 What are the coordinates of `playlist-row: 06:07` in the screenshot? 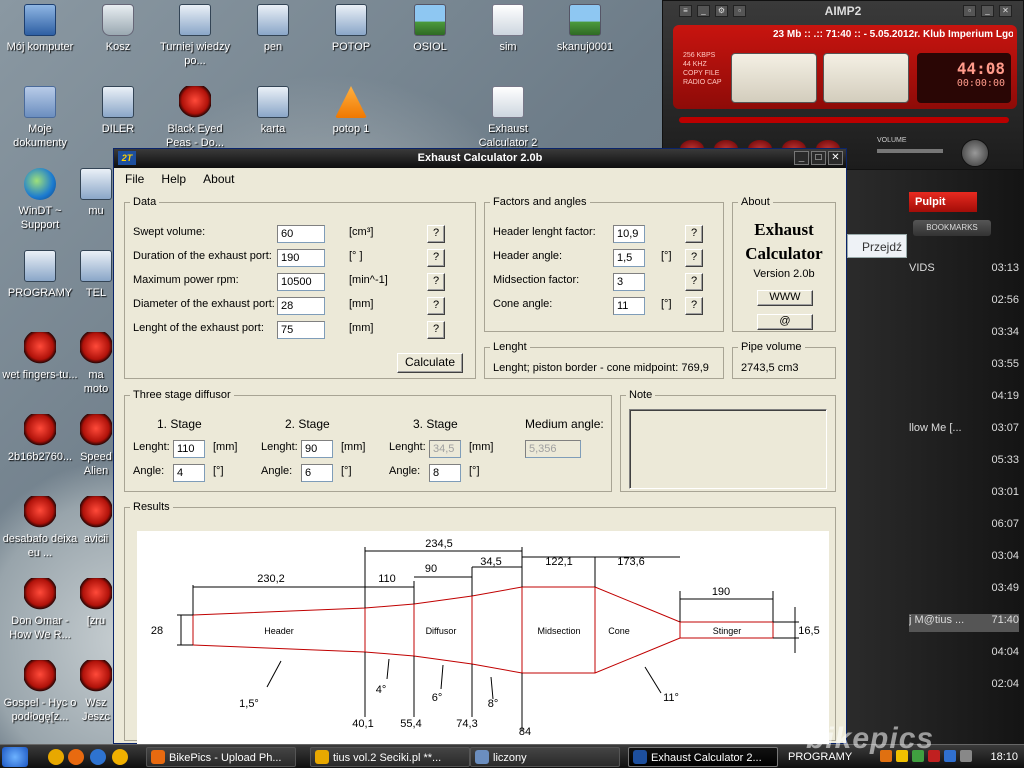 It's located at (964, 527).